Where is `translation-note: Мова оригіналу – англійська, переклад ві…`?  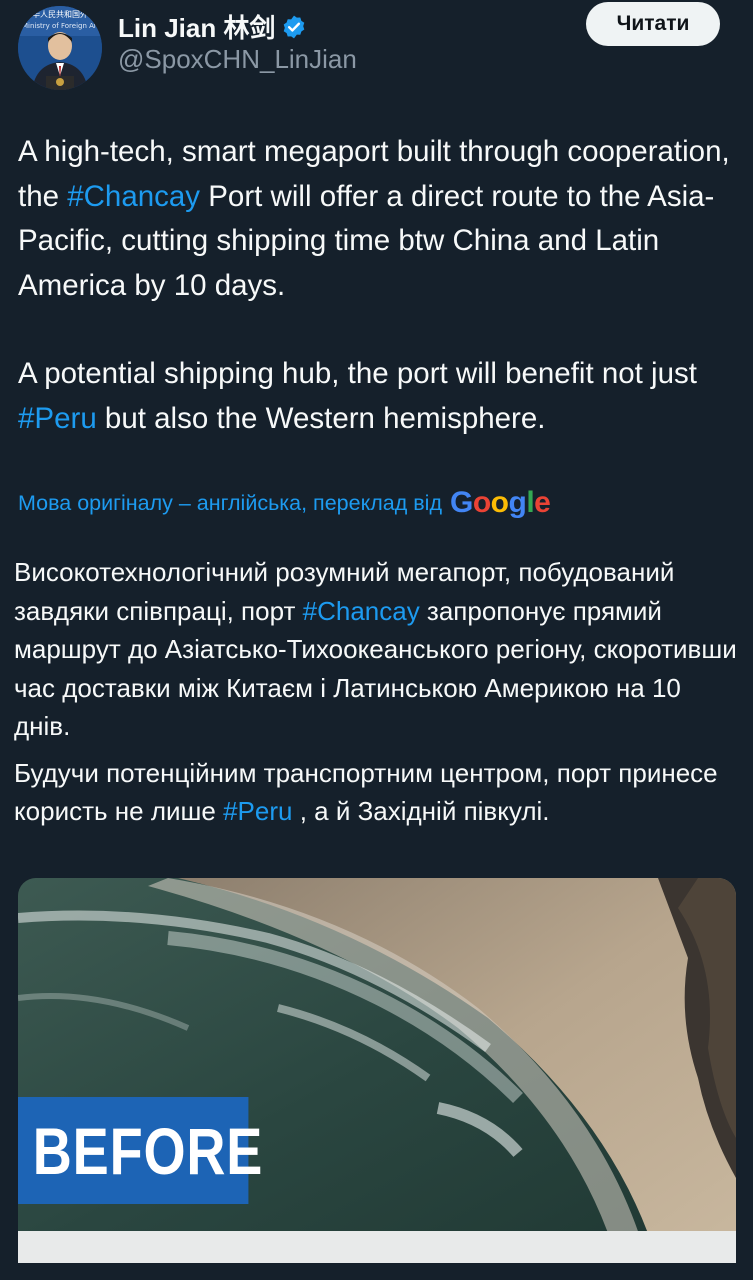 translation-note: Мова оригіналу – англійська, переклад ві… is located at coordinates (284, 502).